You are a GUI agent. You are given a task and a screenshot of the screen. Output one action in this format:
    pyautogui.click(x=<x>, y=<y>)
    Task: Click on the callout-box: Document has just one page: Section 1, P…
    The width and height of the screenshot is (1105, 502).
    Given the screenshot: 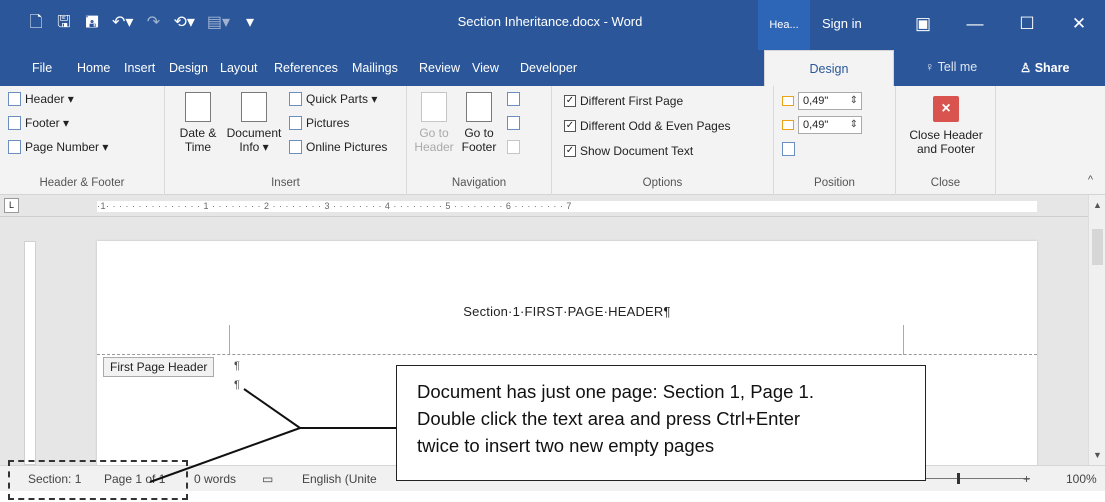 What is the action you would take?
    pyautogui.click(x=661, y=423)
    